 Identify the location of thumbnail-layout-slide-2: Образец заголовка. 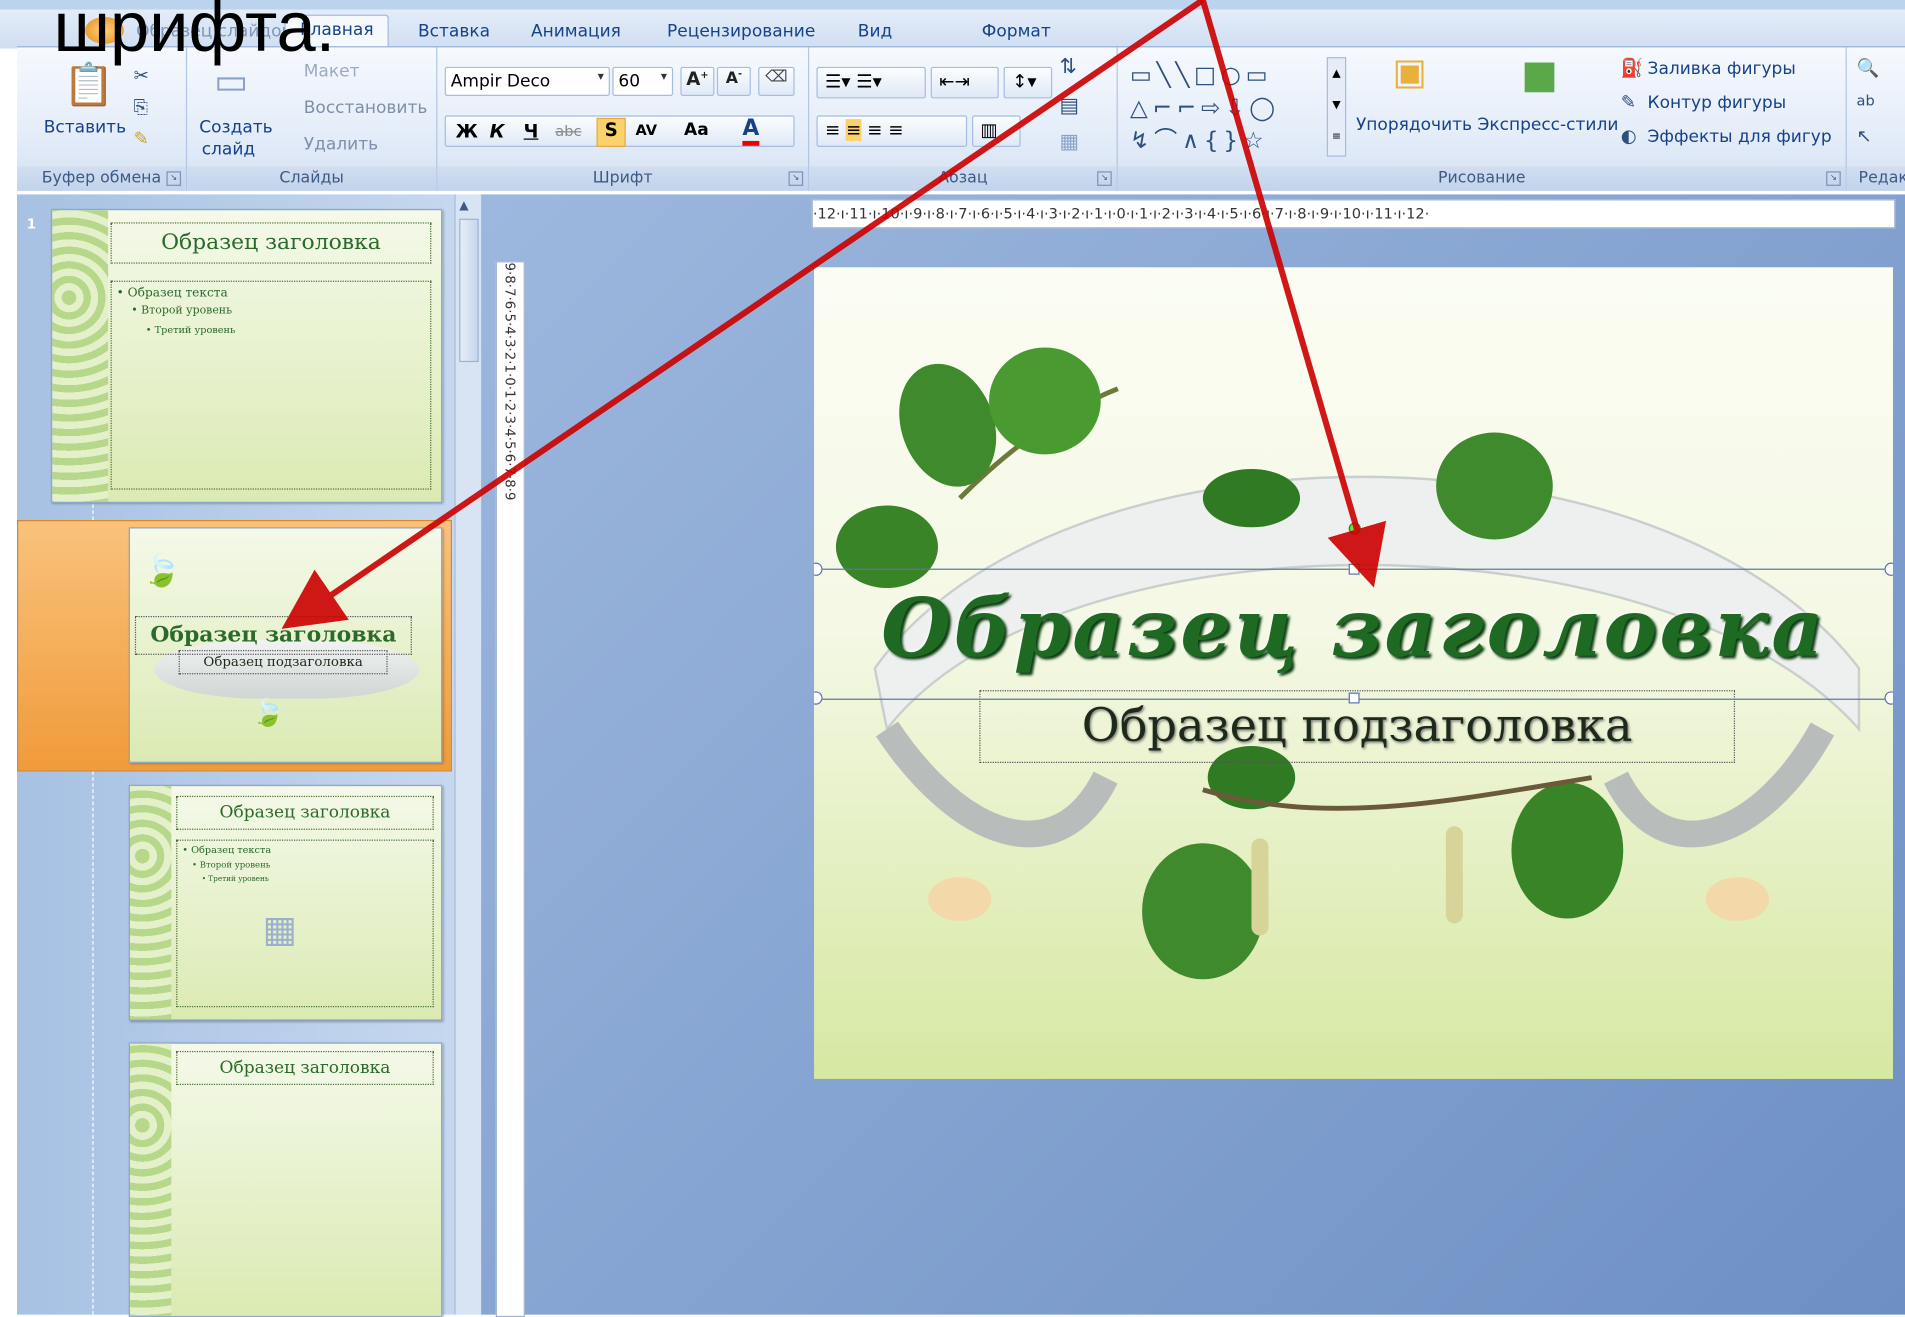
(285, 1179).